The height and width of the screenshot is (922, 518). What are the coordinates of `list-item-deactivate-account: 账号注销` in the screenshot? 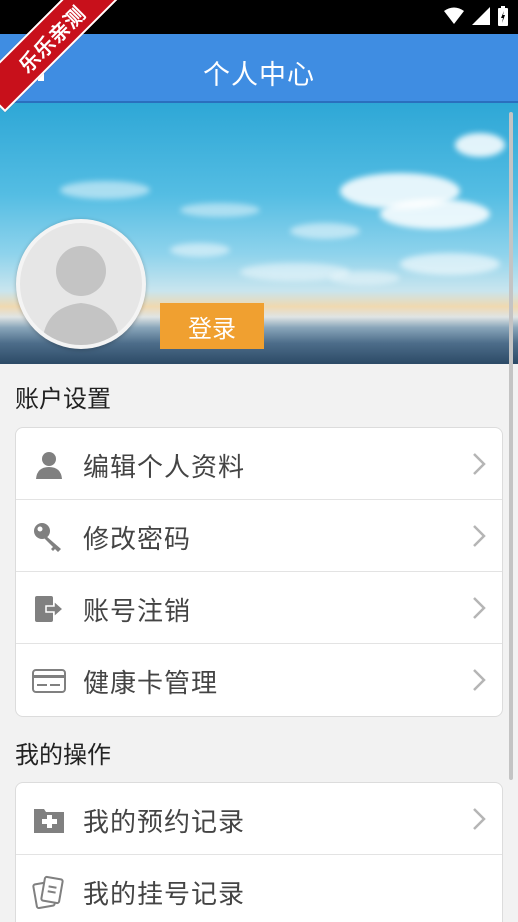 It's located at (259, 608).